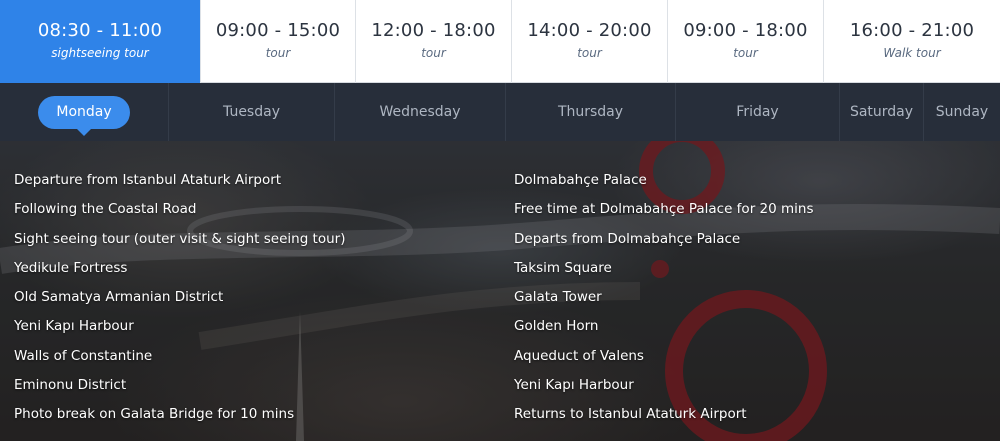 This screenshot has height=441, width=1000. I want to click on itinerary-stop: Photo break on Galata Bridge for 10 mins, so click(154, 414).